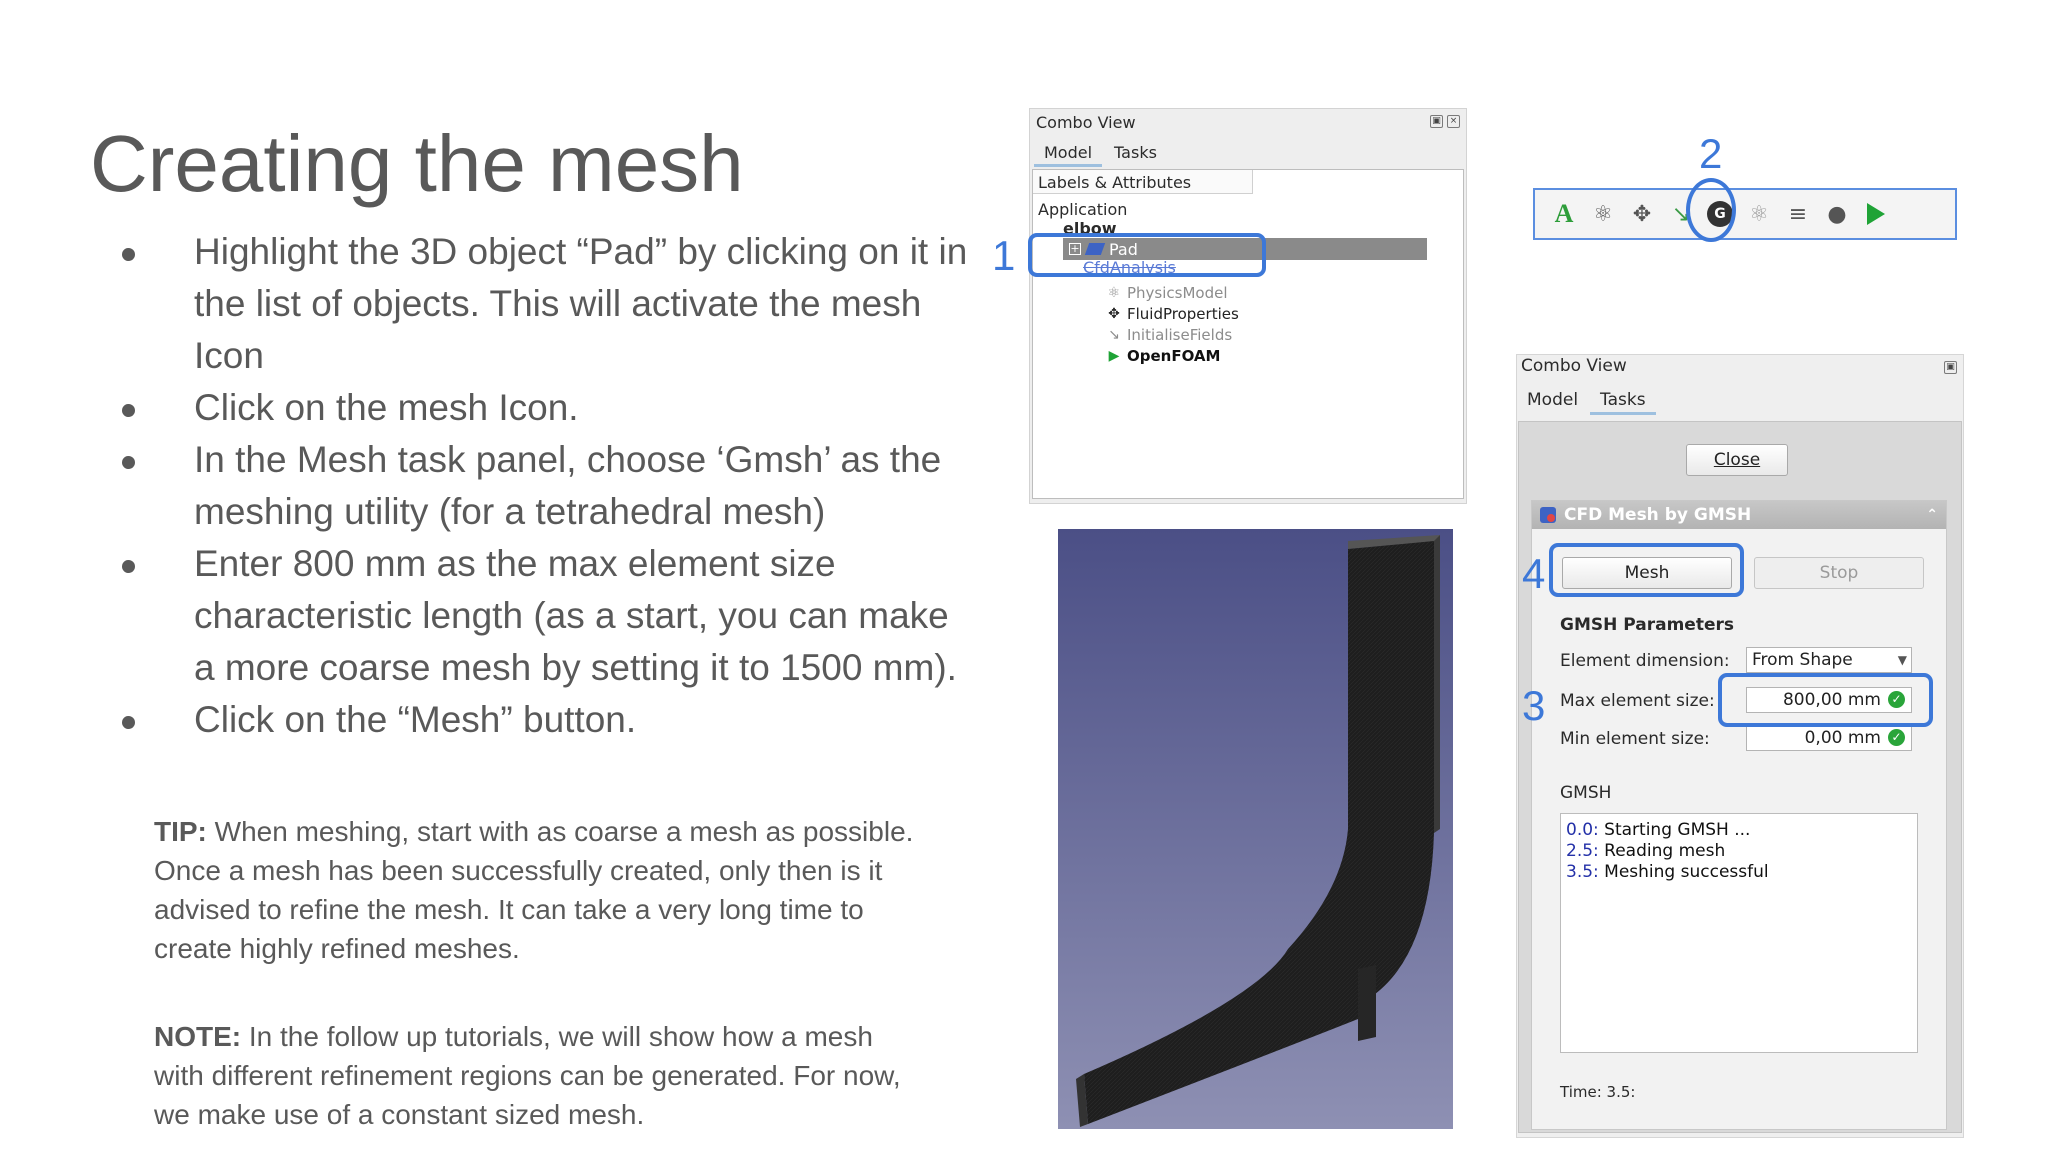 The height and width of the screenshot is (1152, 2048). I want to click on tree-item-openfoam: ▶ OpenFOAM, so click(1164, 356).